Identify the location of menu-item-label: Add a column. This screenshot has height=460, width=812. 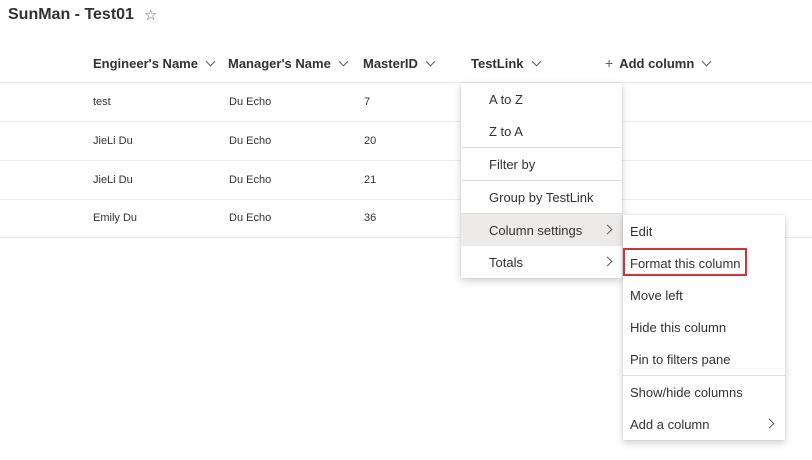
(670, 424).